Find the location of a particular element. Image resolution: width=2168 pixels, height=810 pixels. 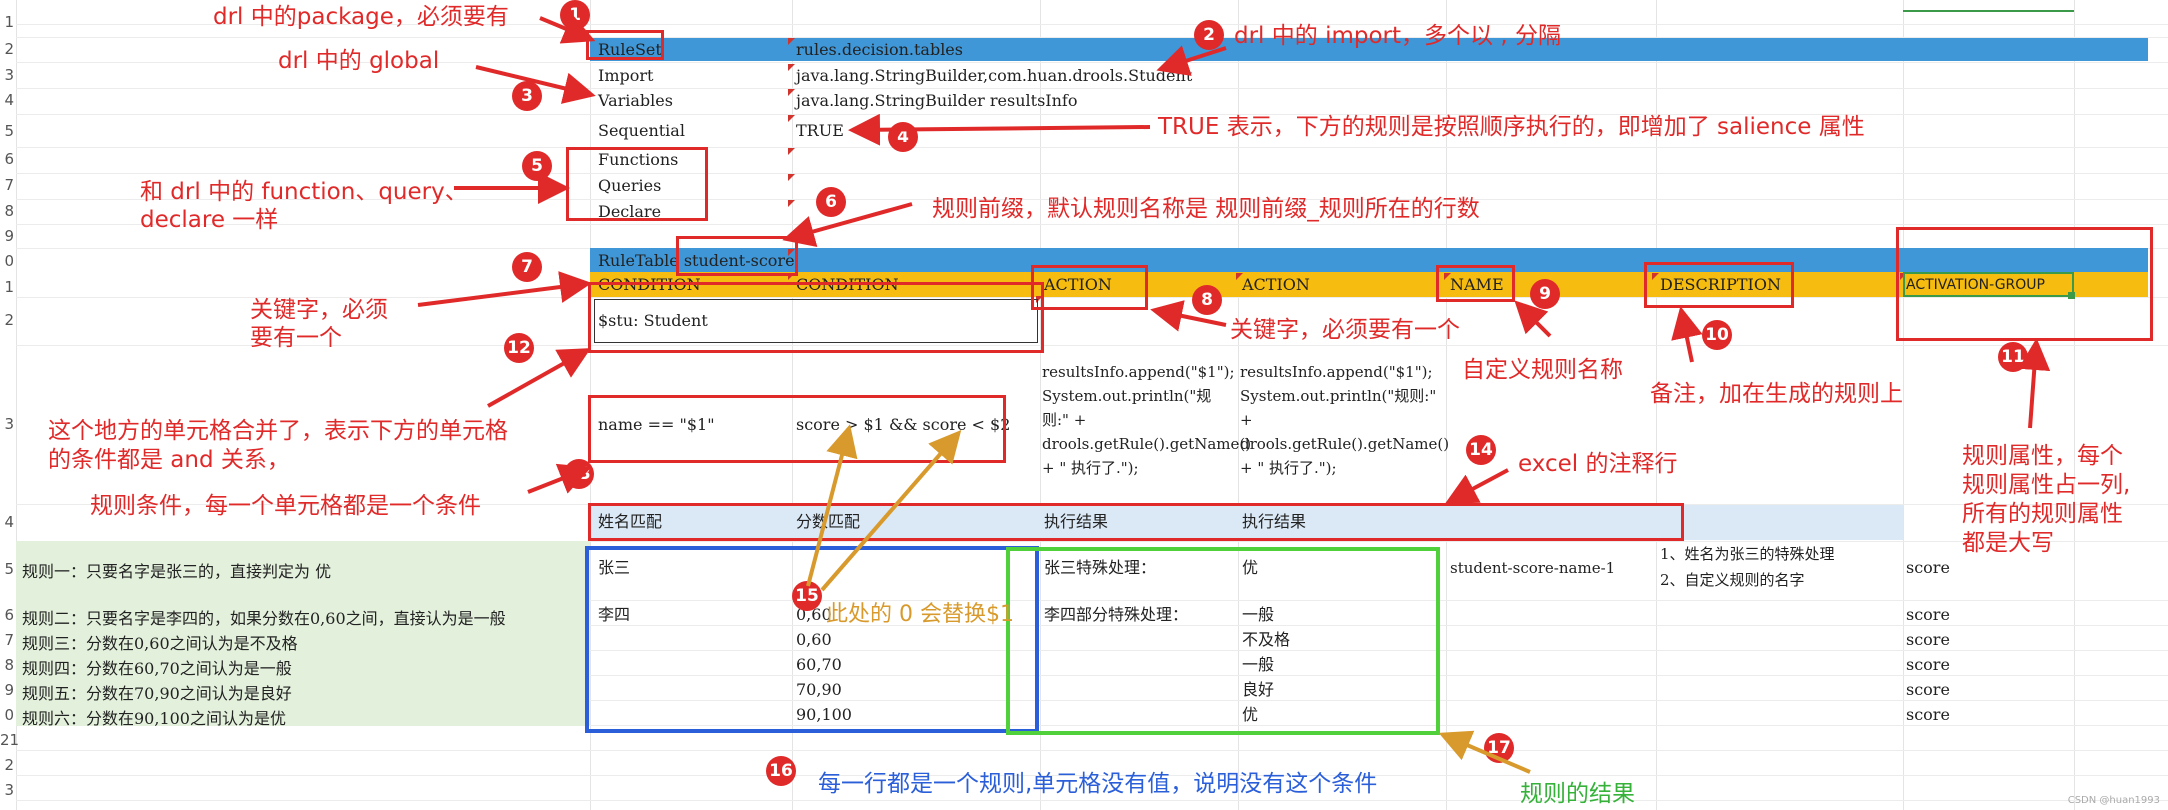

watermark: CSDN @huan1993 is located at coordinates (2113, 800).